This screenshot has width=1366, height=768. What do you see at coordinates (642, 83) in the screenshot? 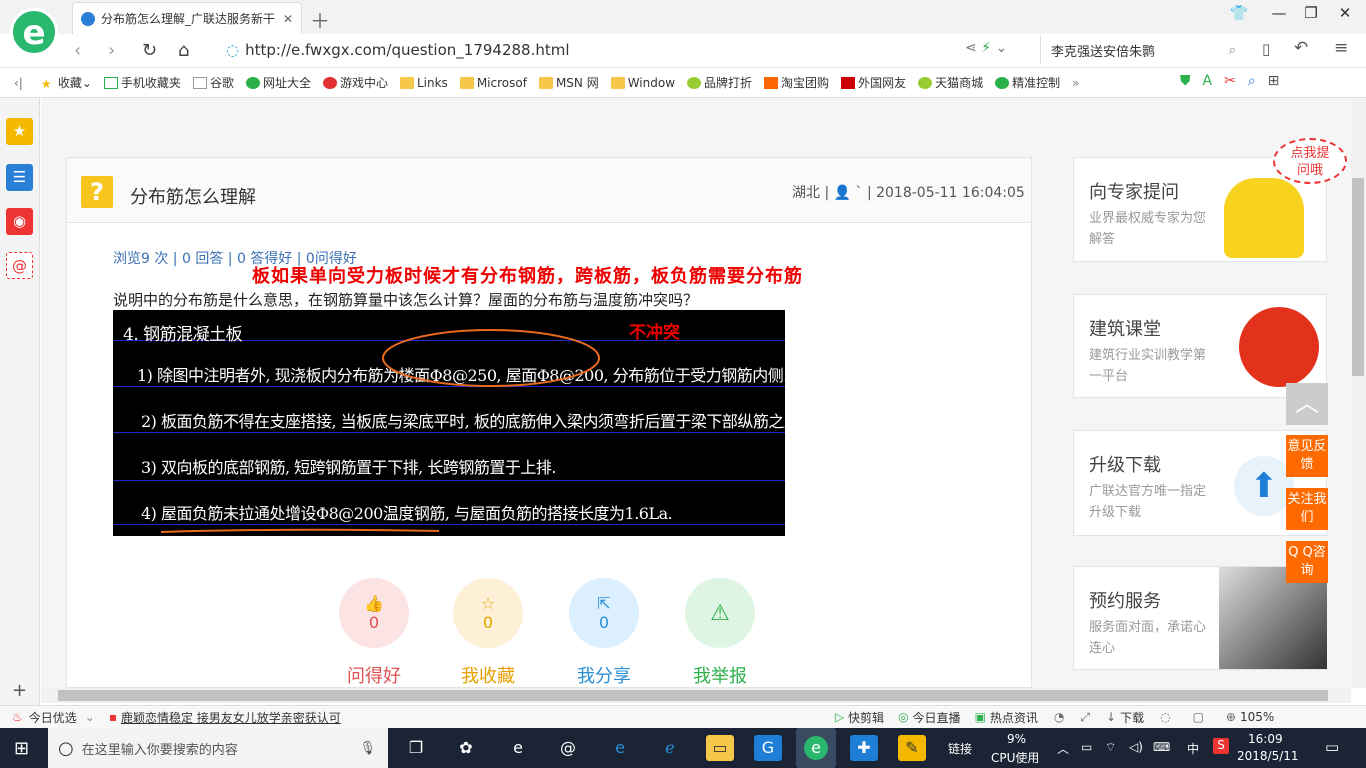
I see `bookmark-folder: Window` at bounding box center [642, 83].